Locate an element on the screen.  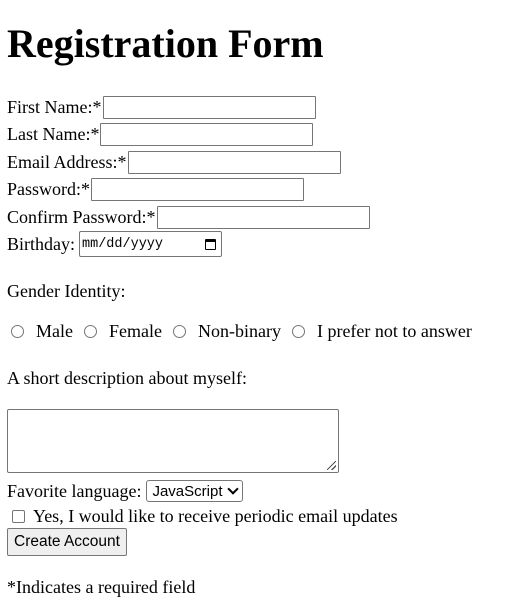
first-name-row: First Name:* is located at coordinates (161, 107).